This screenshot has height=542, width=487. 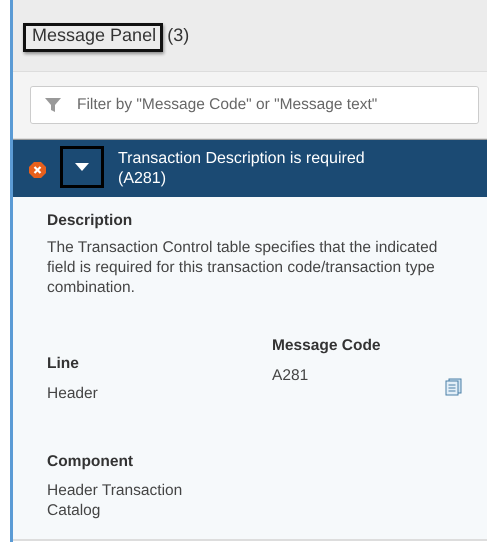 I want to click on message-count: (3), so click(x=178, y=35).